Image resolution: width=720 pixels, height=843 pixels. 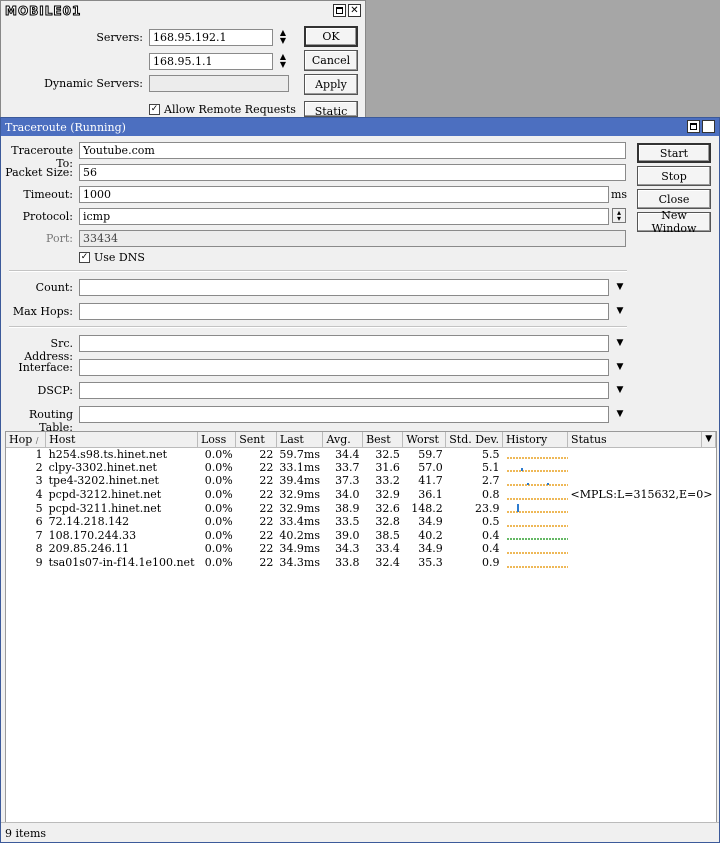 What do you see at coordinates (84, 257) in the screenshot?
I see `checkmark-icon: ✓` at bounding box center [84, 257].